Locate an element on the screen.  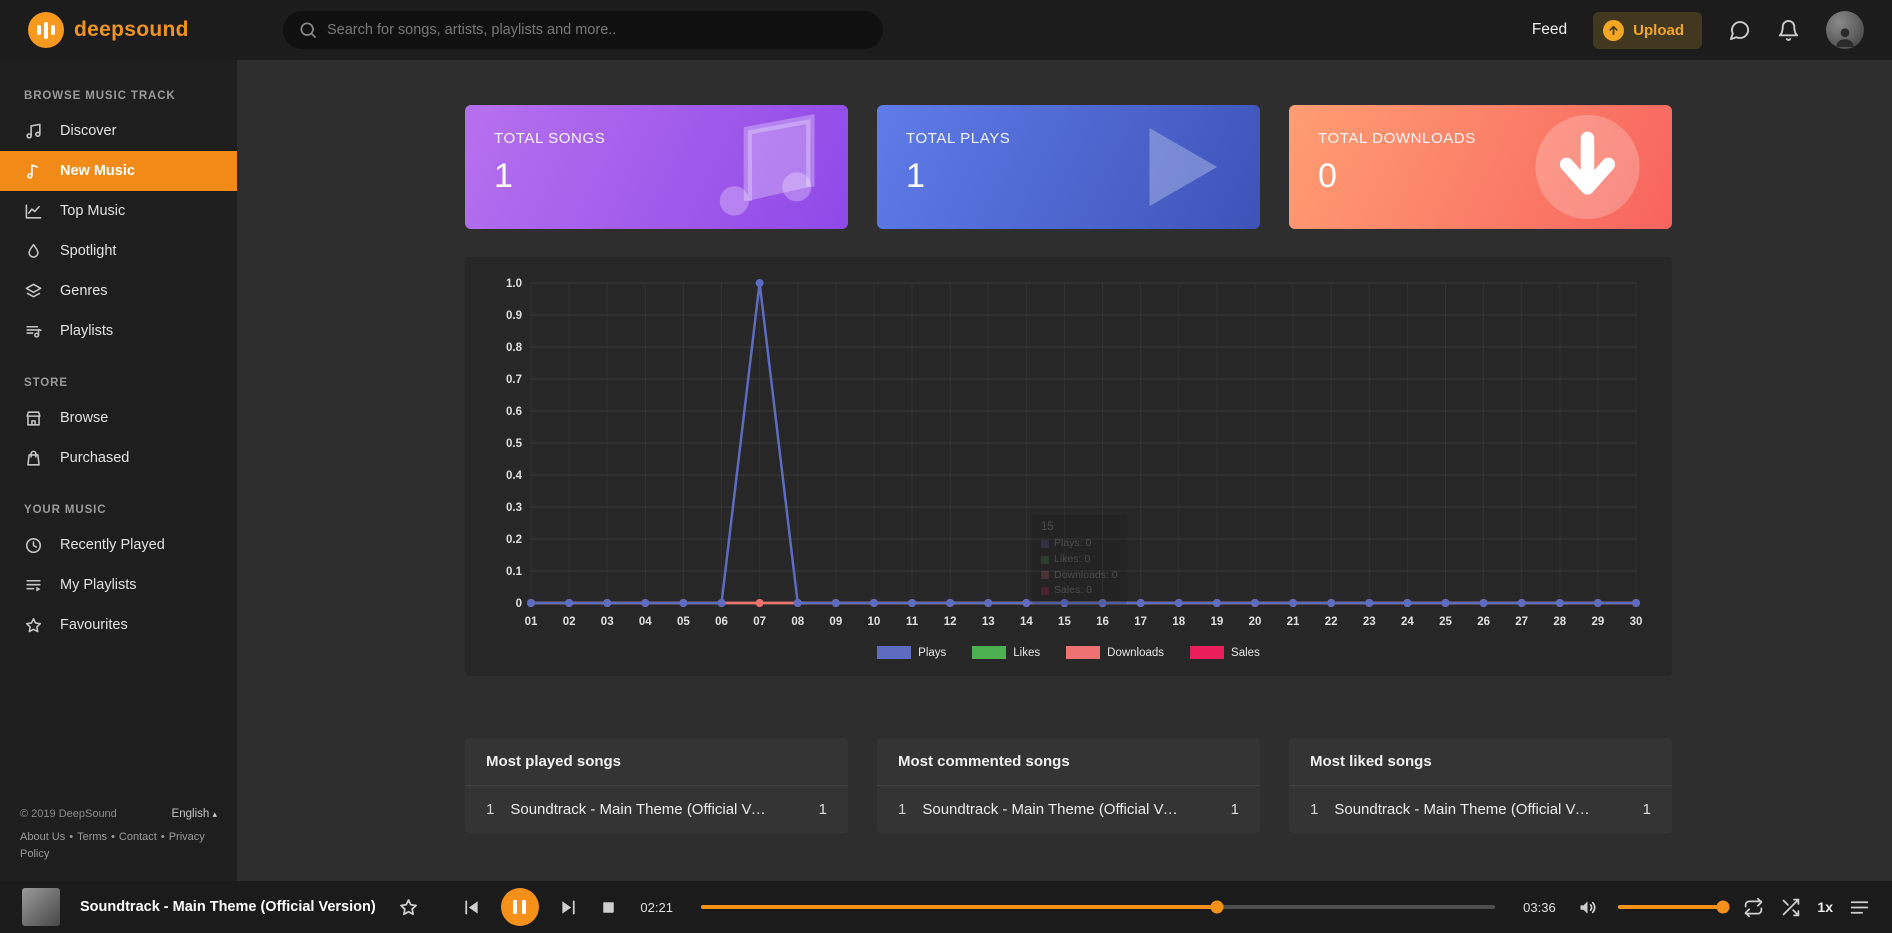
volume-slider is located at coordinates (1674, 907).